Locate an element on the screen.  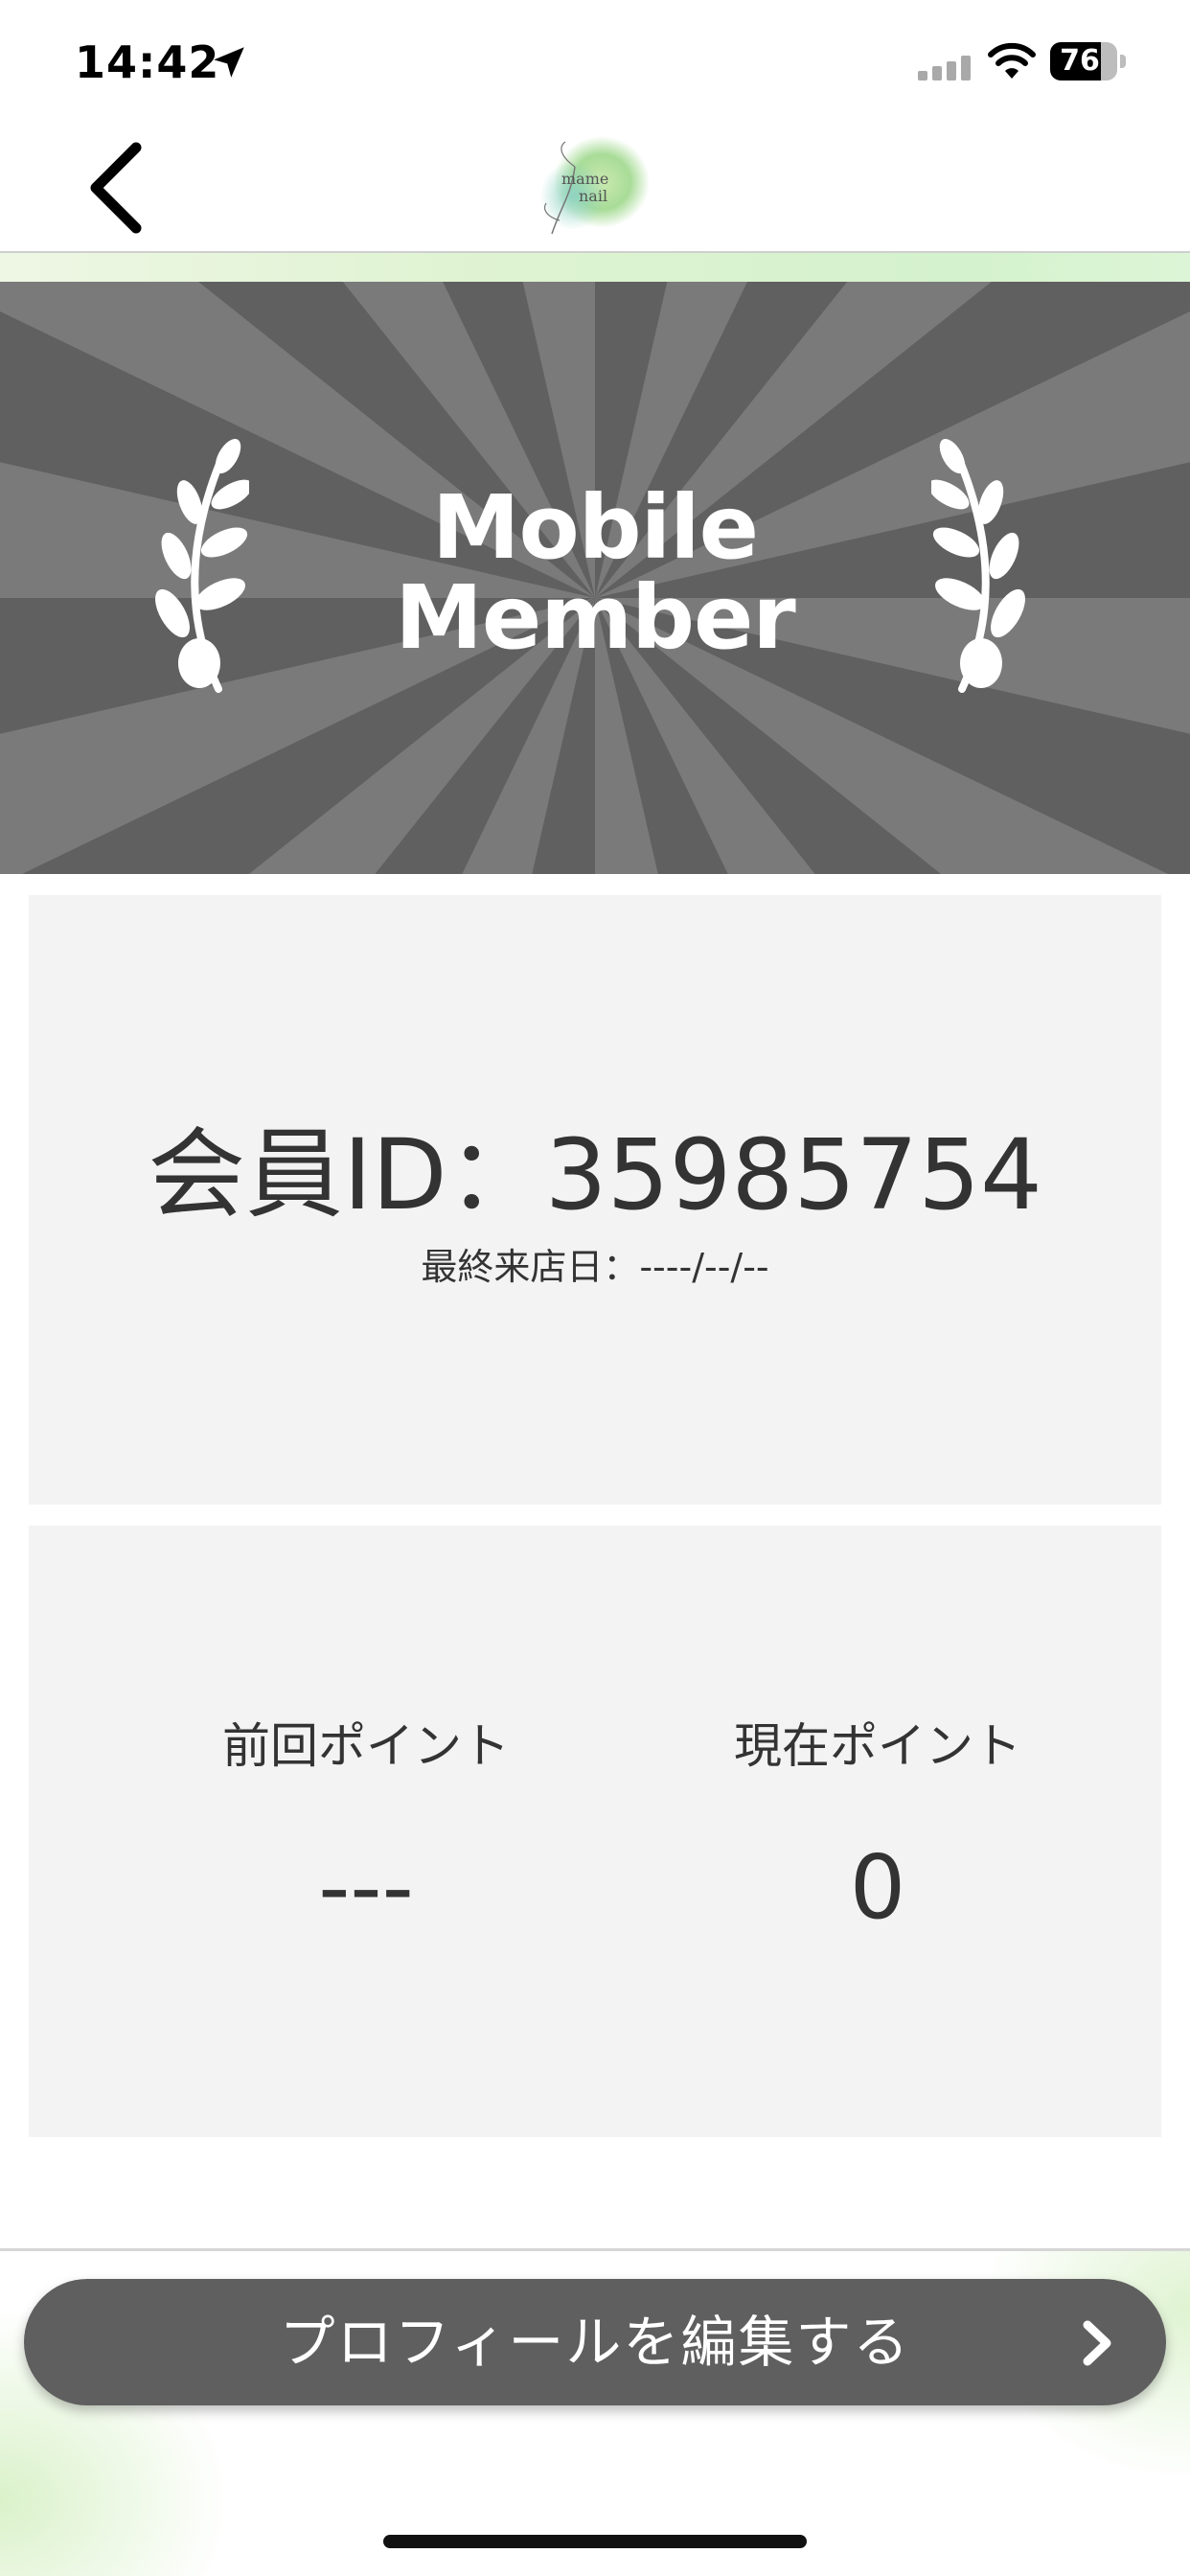
banner-title-line-1: Mobile is located at coordinates (595, 527).